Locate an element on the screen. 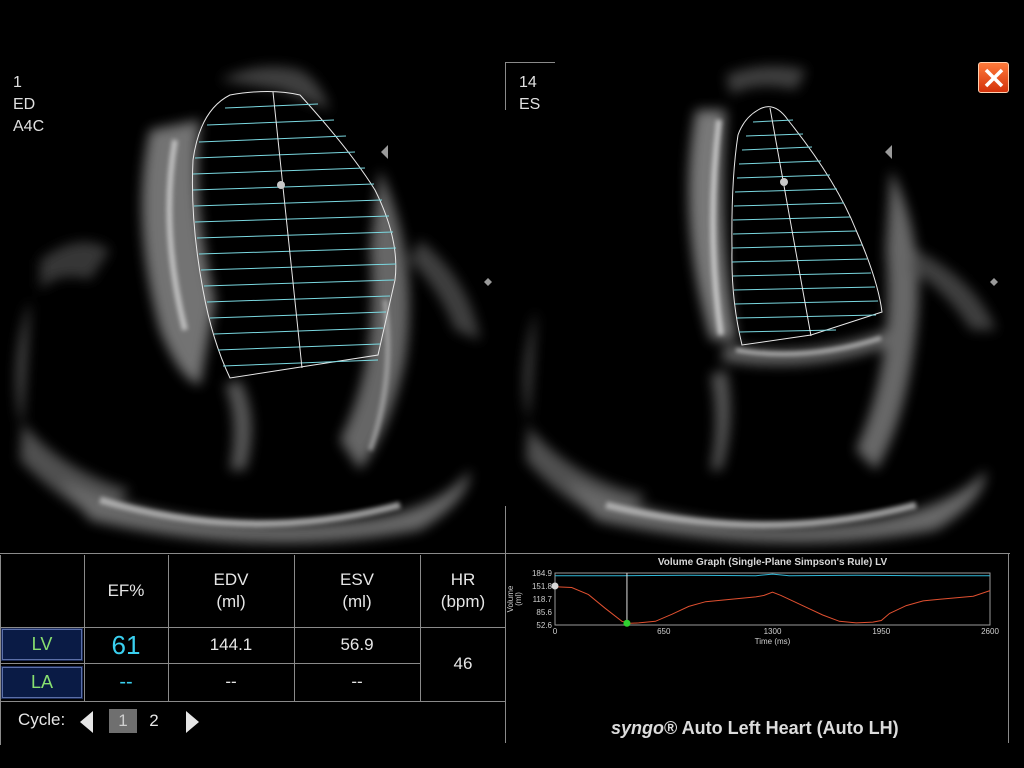 Image resolution: width=1024 pixels, height=768 pixels. cycle-option-2: 2 is located at coordinates (154, 721).